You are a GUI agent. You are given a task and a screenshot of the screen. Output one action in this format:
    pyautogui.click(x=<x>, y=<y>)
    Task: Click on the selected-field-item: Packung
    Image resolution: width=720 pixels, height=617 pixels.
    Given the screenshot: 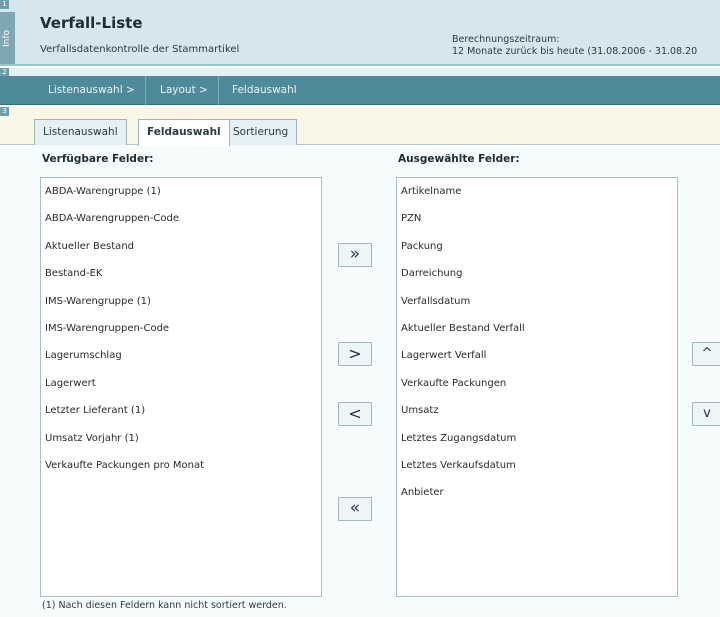 What is the action you would take?
    pyautogui.click(x=422, y=246)
    